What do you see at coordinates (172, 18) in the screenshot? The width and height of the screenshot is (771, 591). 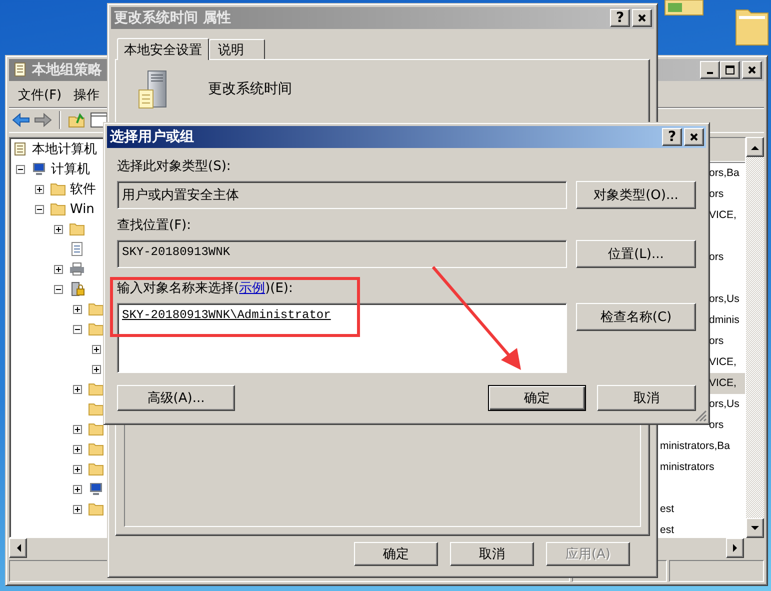 I see `dialog-title: 更改系统时间 属性` at bounding box center [172, 18].